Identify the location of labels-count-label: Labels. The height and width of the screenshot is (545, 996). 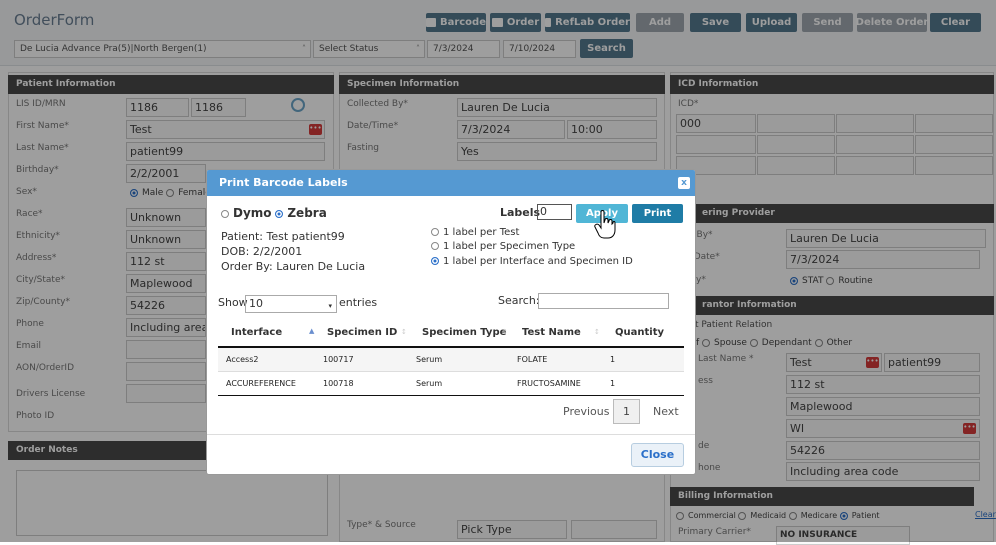
(520, 212).